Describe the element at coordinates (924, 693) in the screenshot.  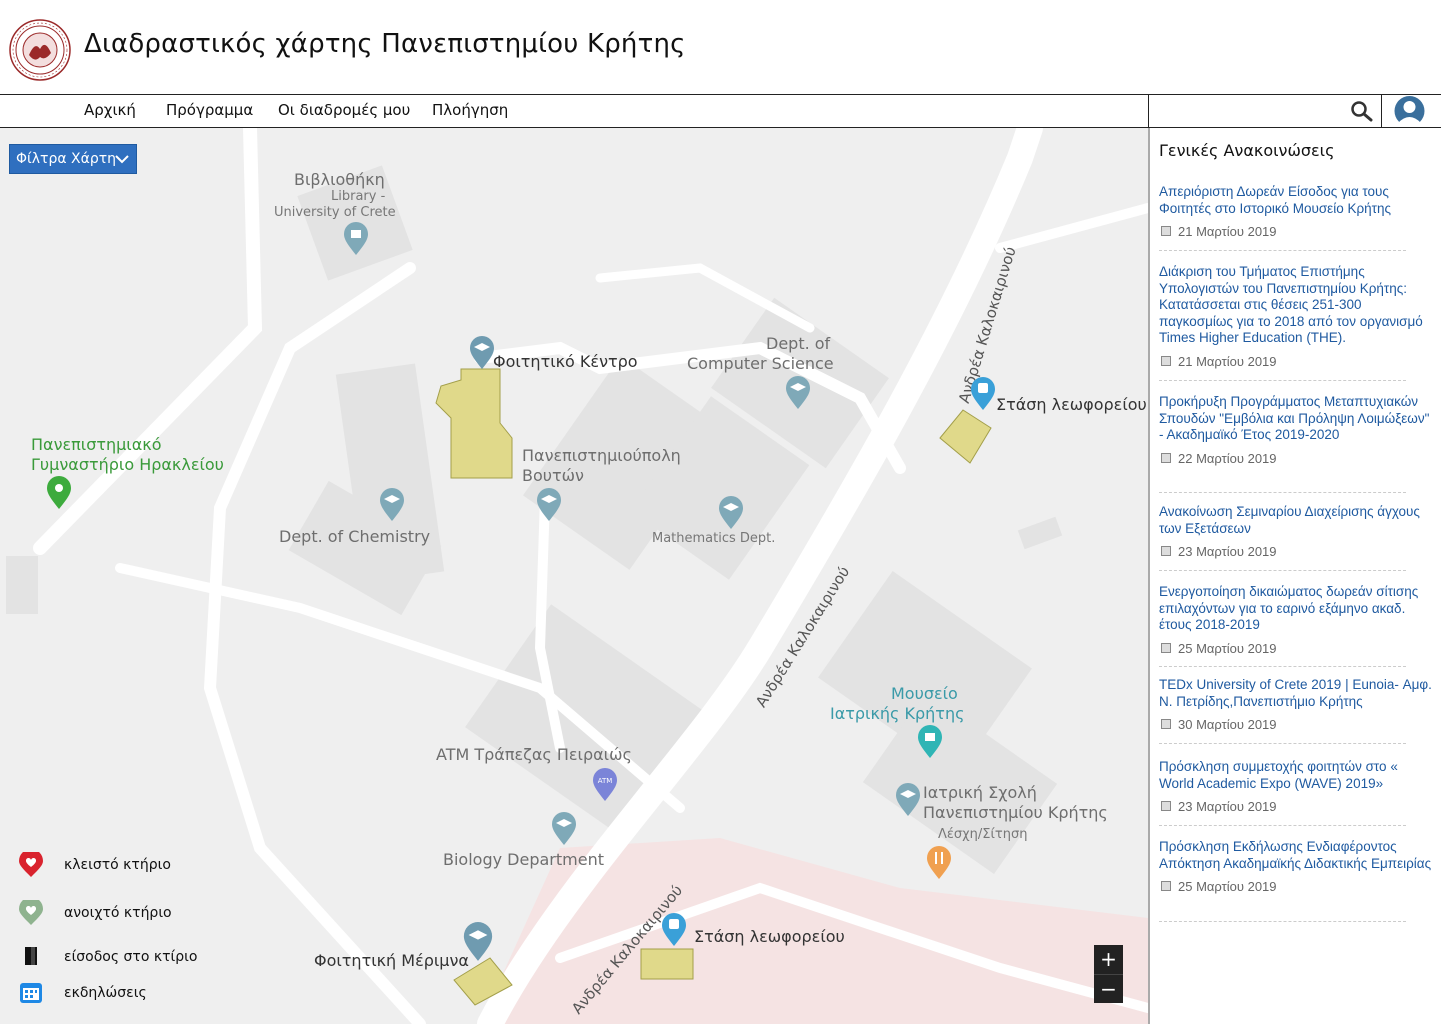
I see `label-museum-1: Μουσείο` at that location.